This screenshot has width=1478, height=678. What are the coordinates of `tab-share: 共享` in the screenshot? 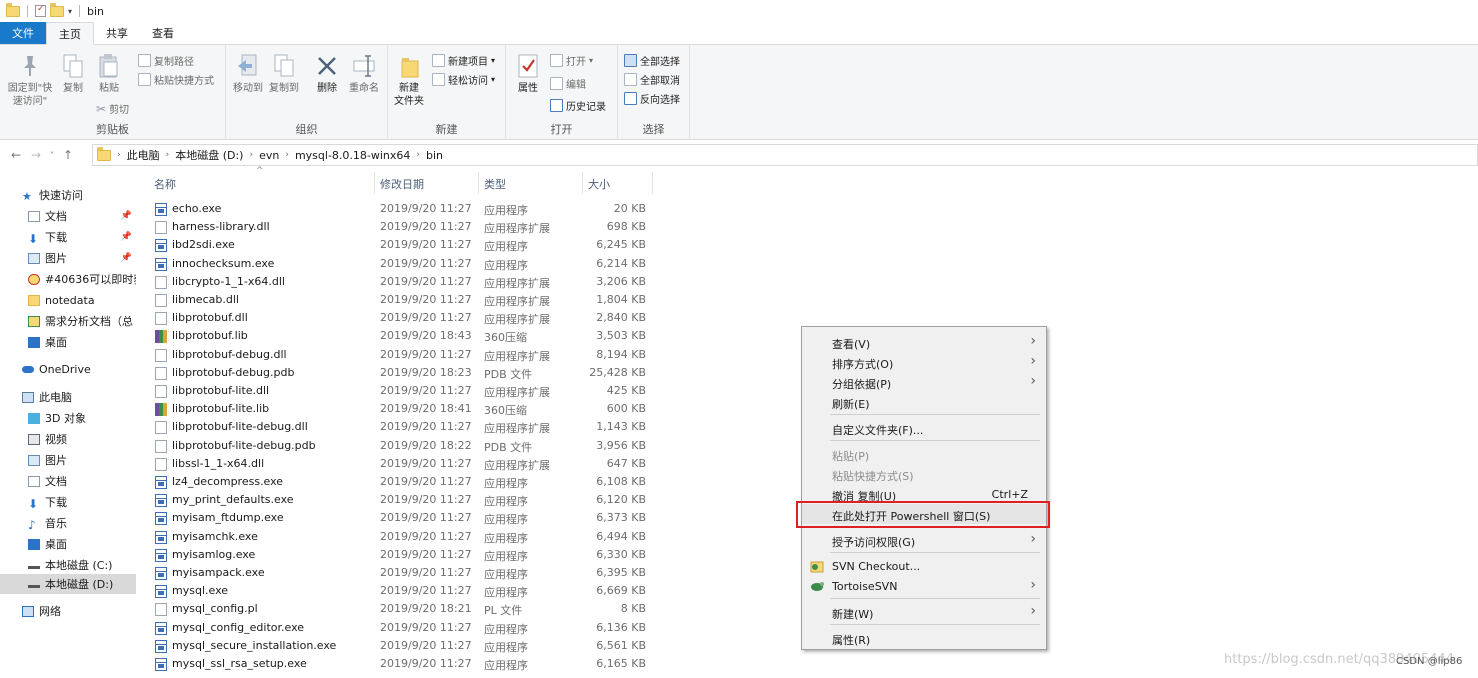 It's located at (117, 33).